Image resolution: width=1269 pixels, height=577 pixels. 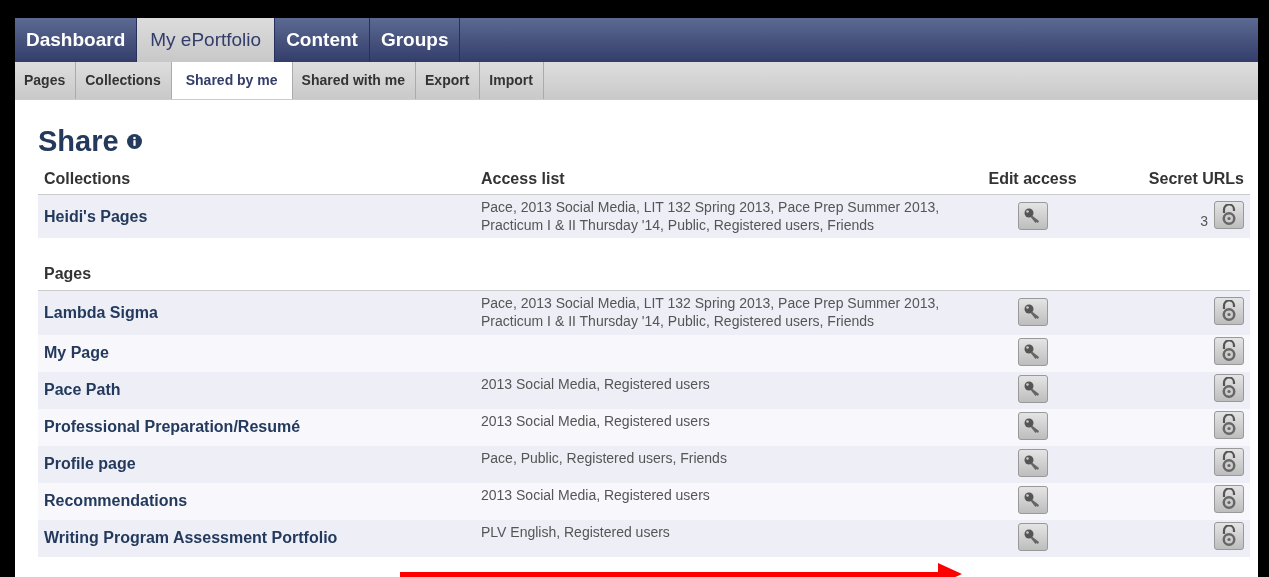 What do you see at coordinates (68, 274) in the screenshot?
I see `section-header: Pages` at bounding box center [68, 274].